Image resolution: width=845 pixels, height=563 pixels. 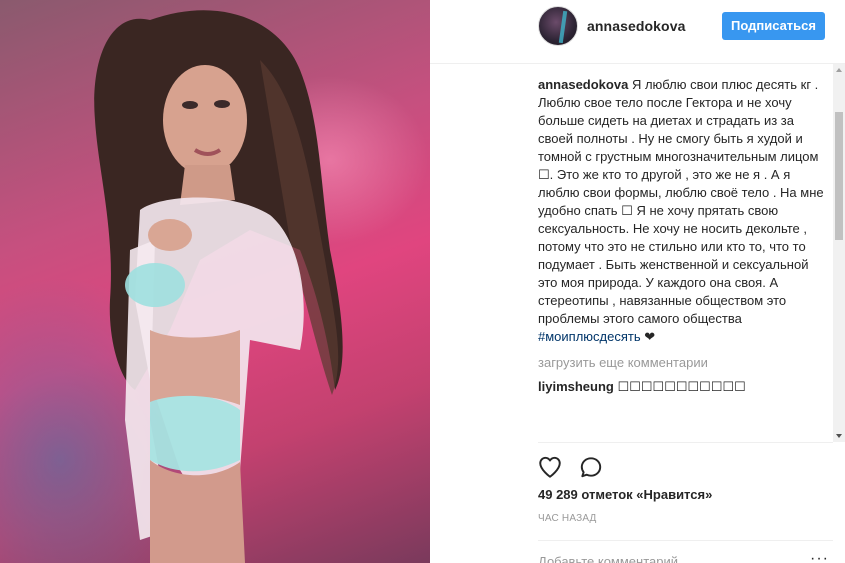 I want to click on load-more-comments: загрузить еще комментарии, so click(x=684, y=363).